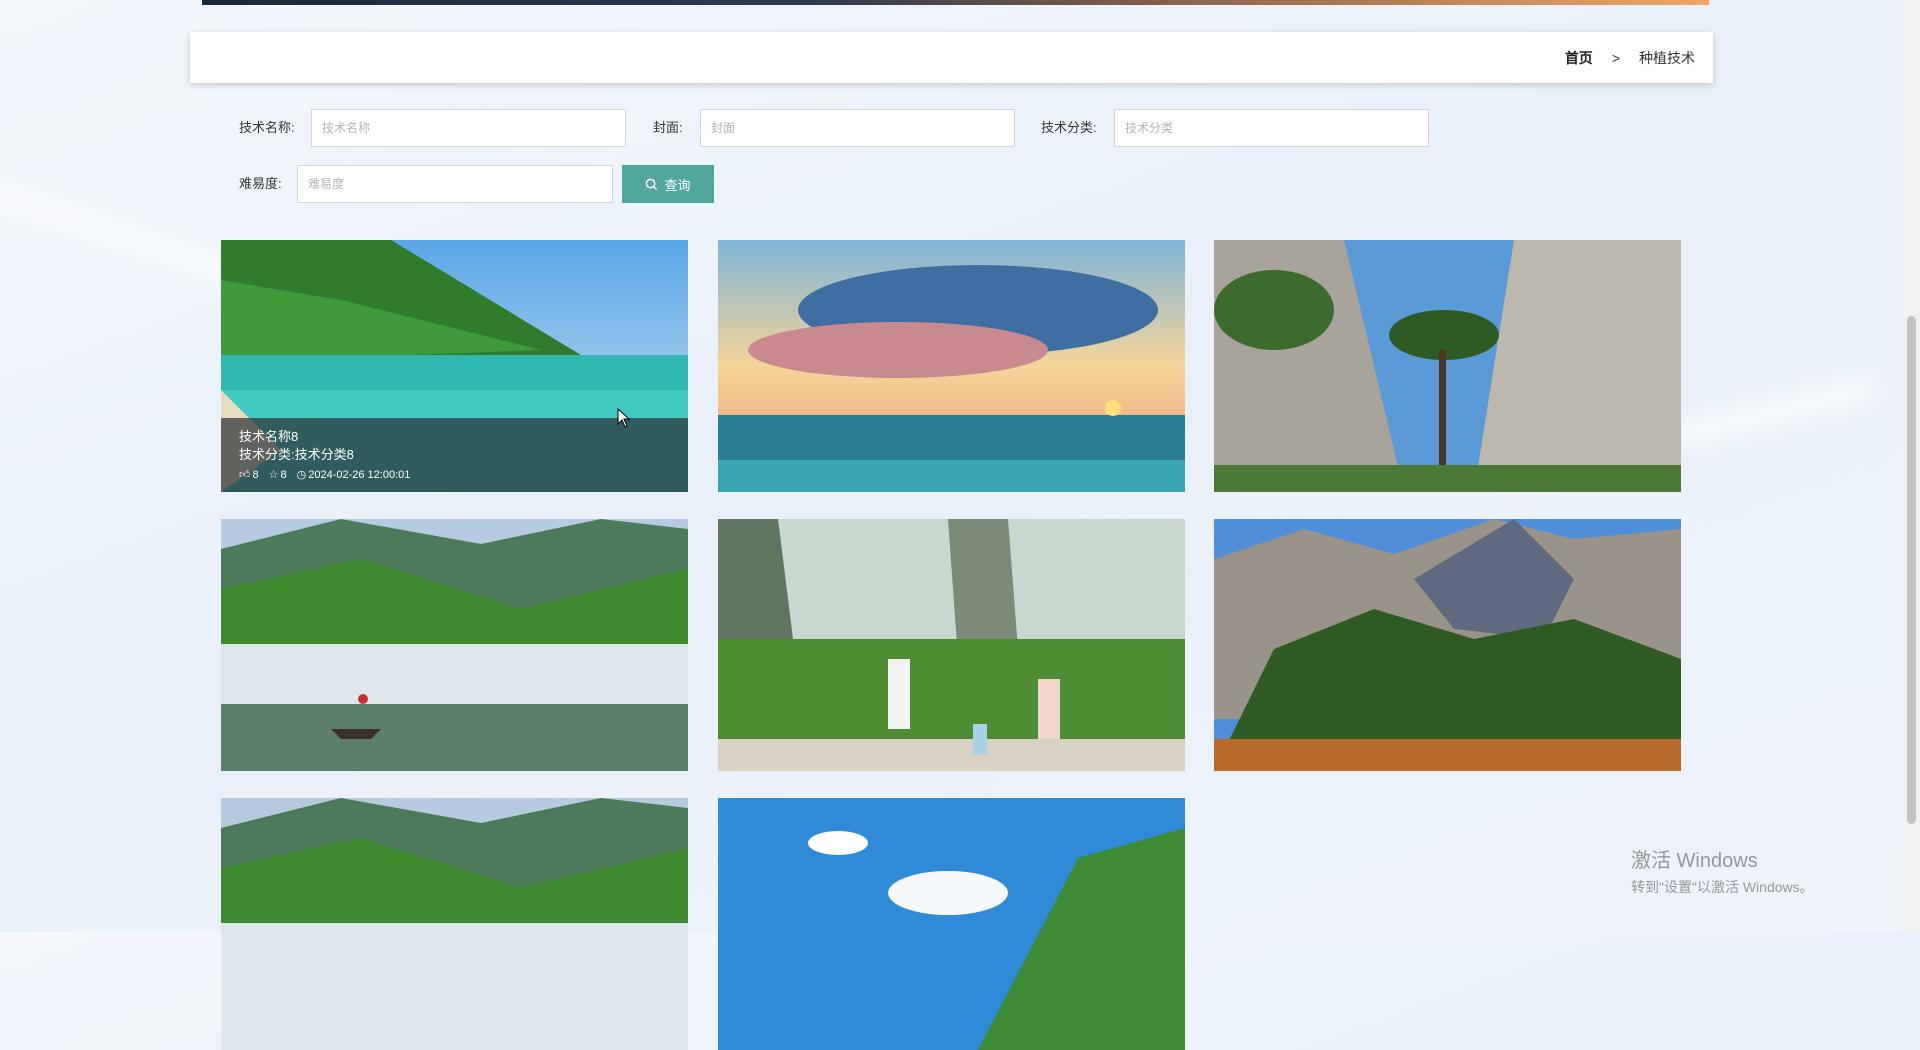  Describe the element at coordinates (668, 127) in the screenshot. I see `cover-label: 封面:` at that location.